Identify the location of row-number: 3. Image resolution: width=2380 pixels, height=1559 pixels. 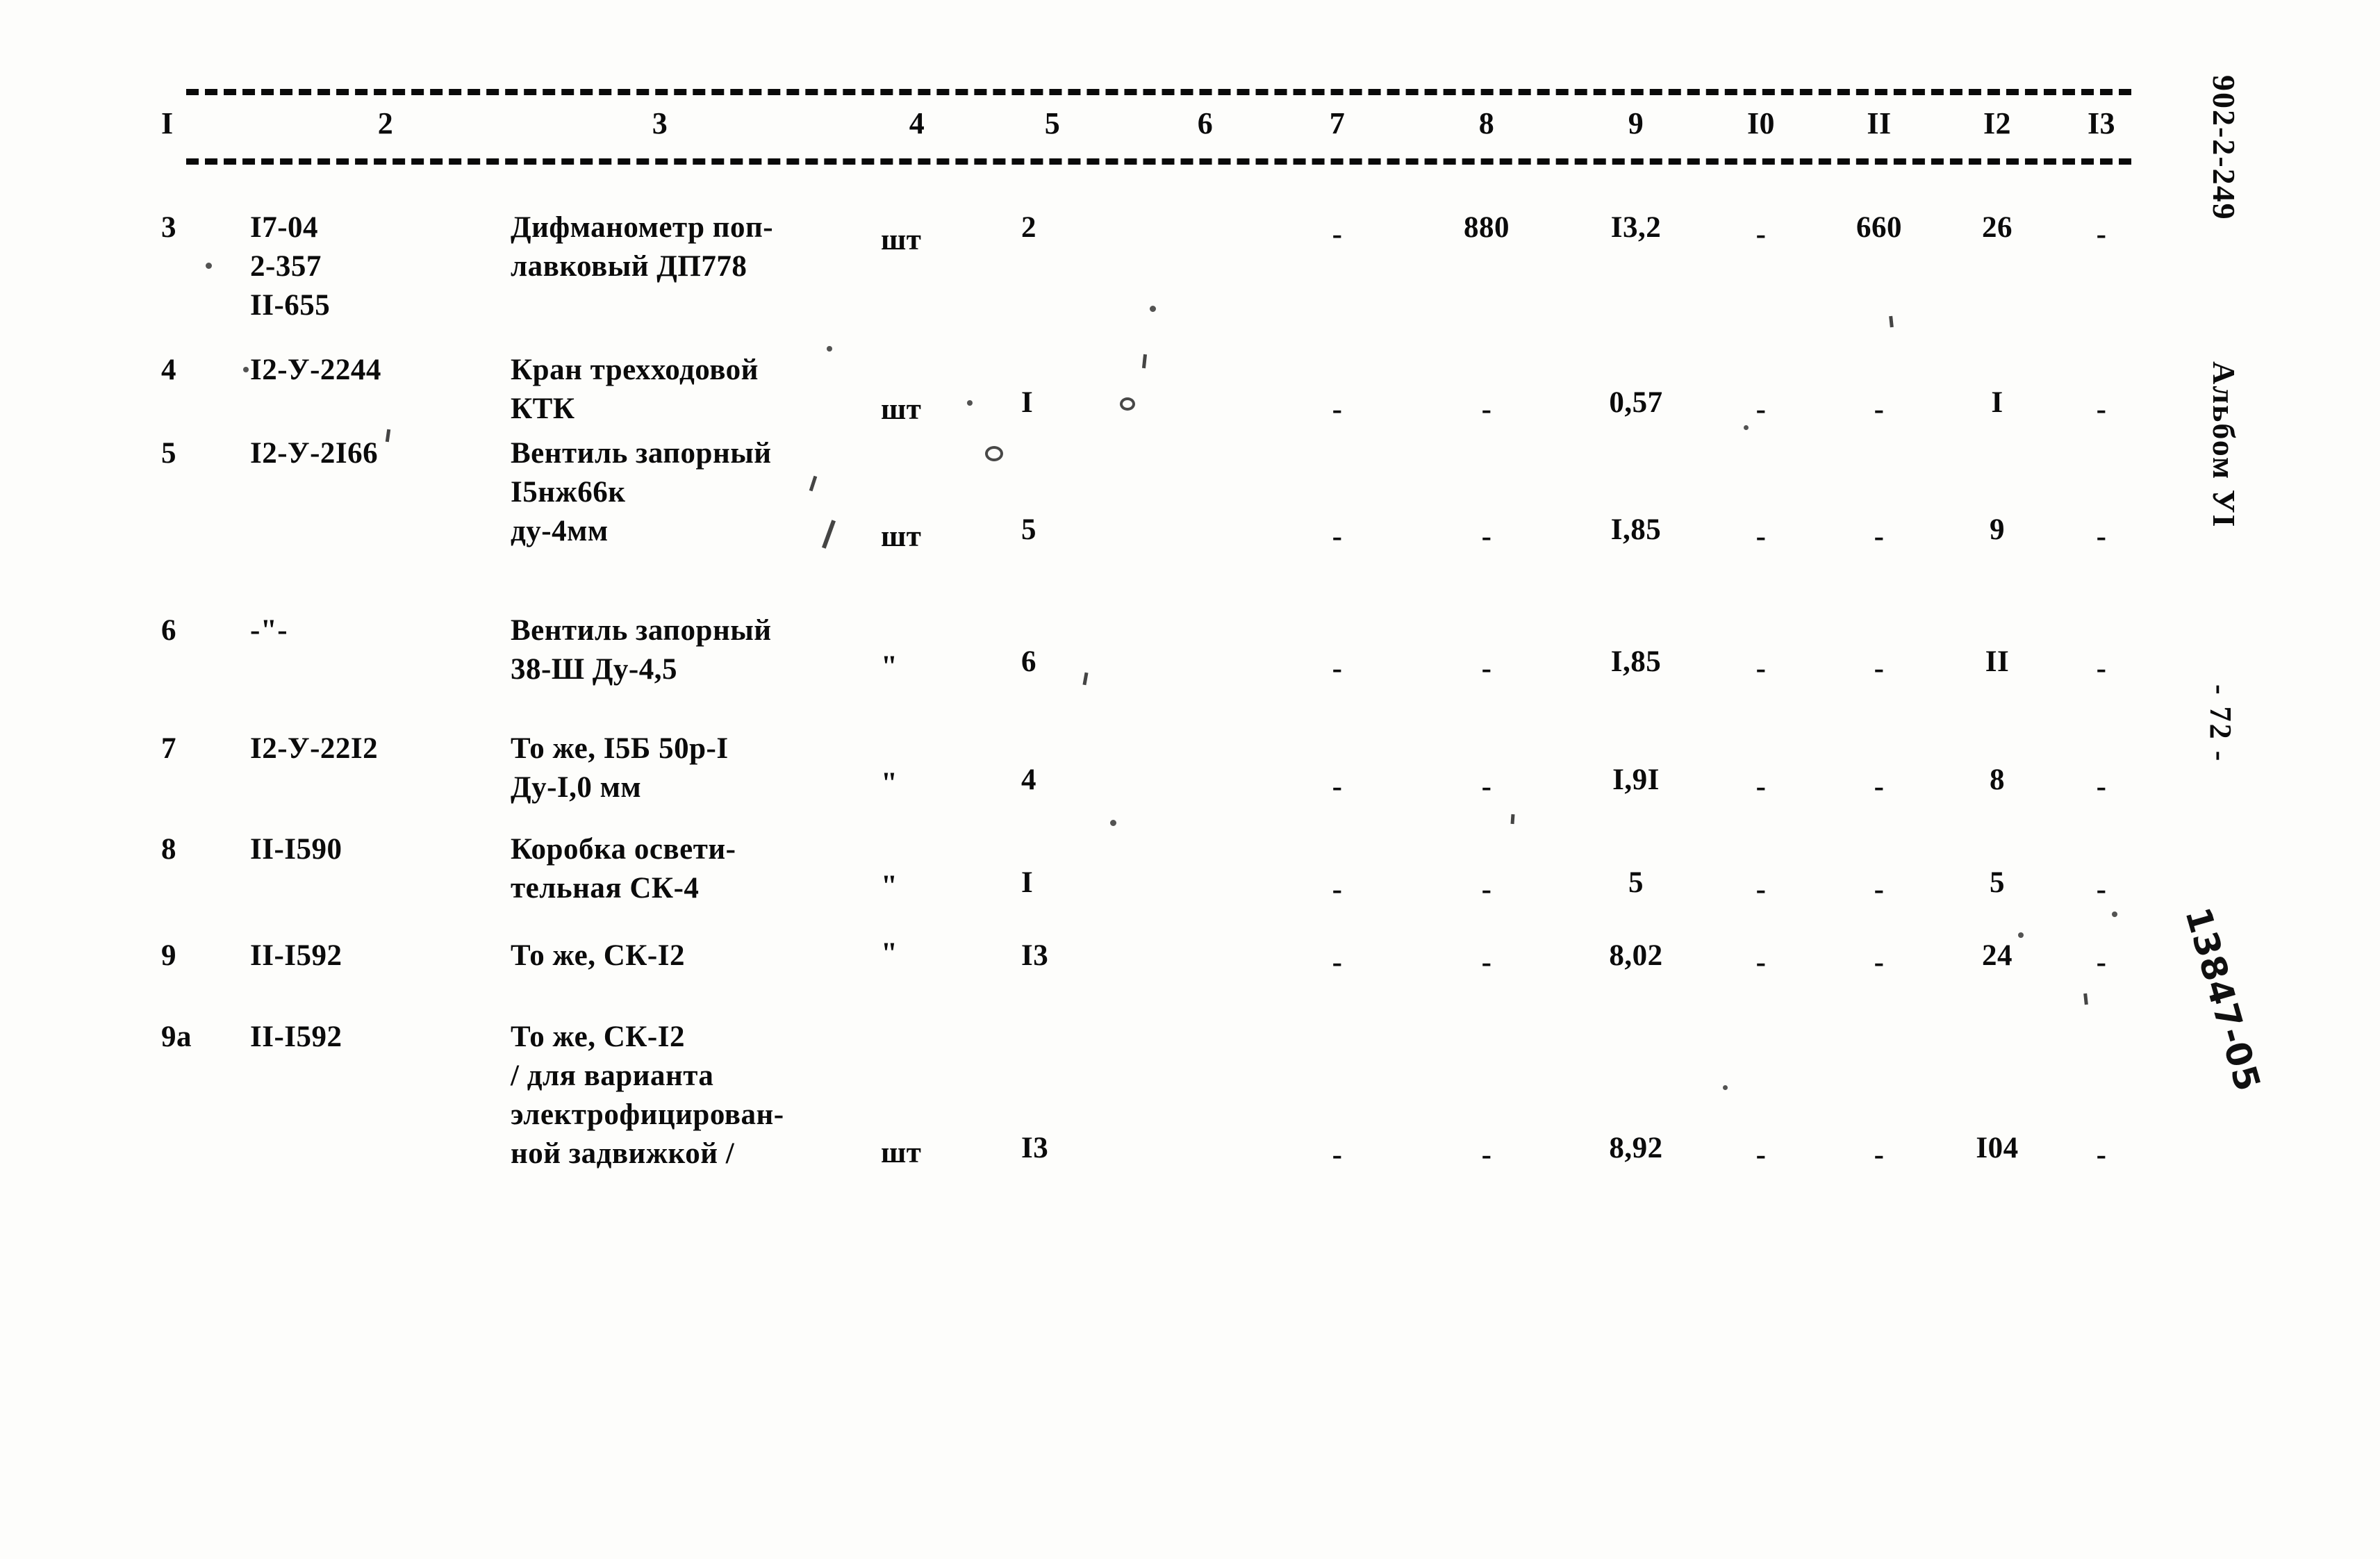
(168, 227).